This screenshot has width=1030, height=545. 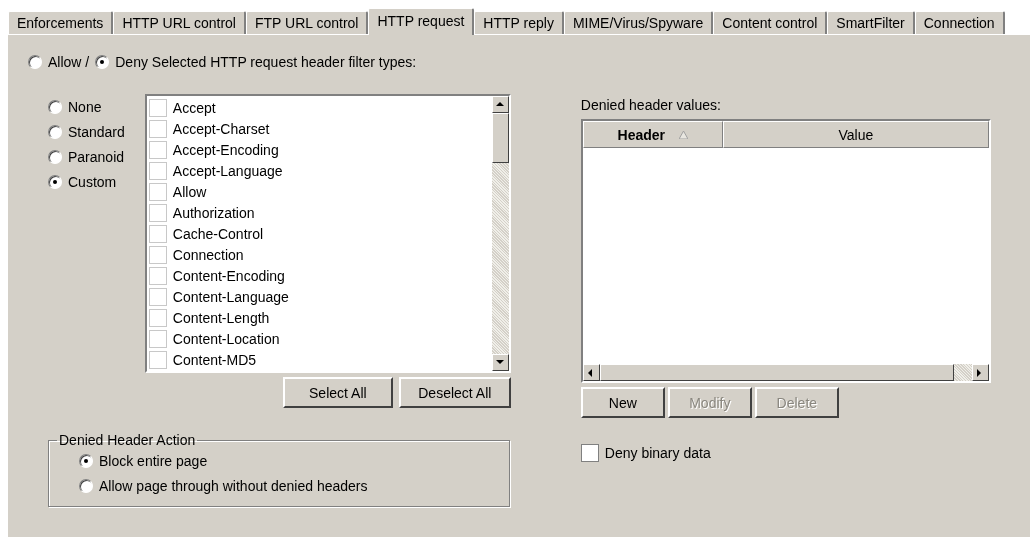 What do you see at coordinates (319, 128) in the screenshot?
I see `list-item: Accept-Charset` at bounding box center [319, 128].